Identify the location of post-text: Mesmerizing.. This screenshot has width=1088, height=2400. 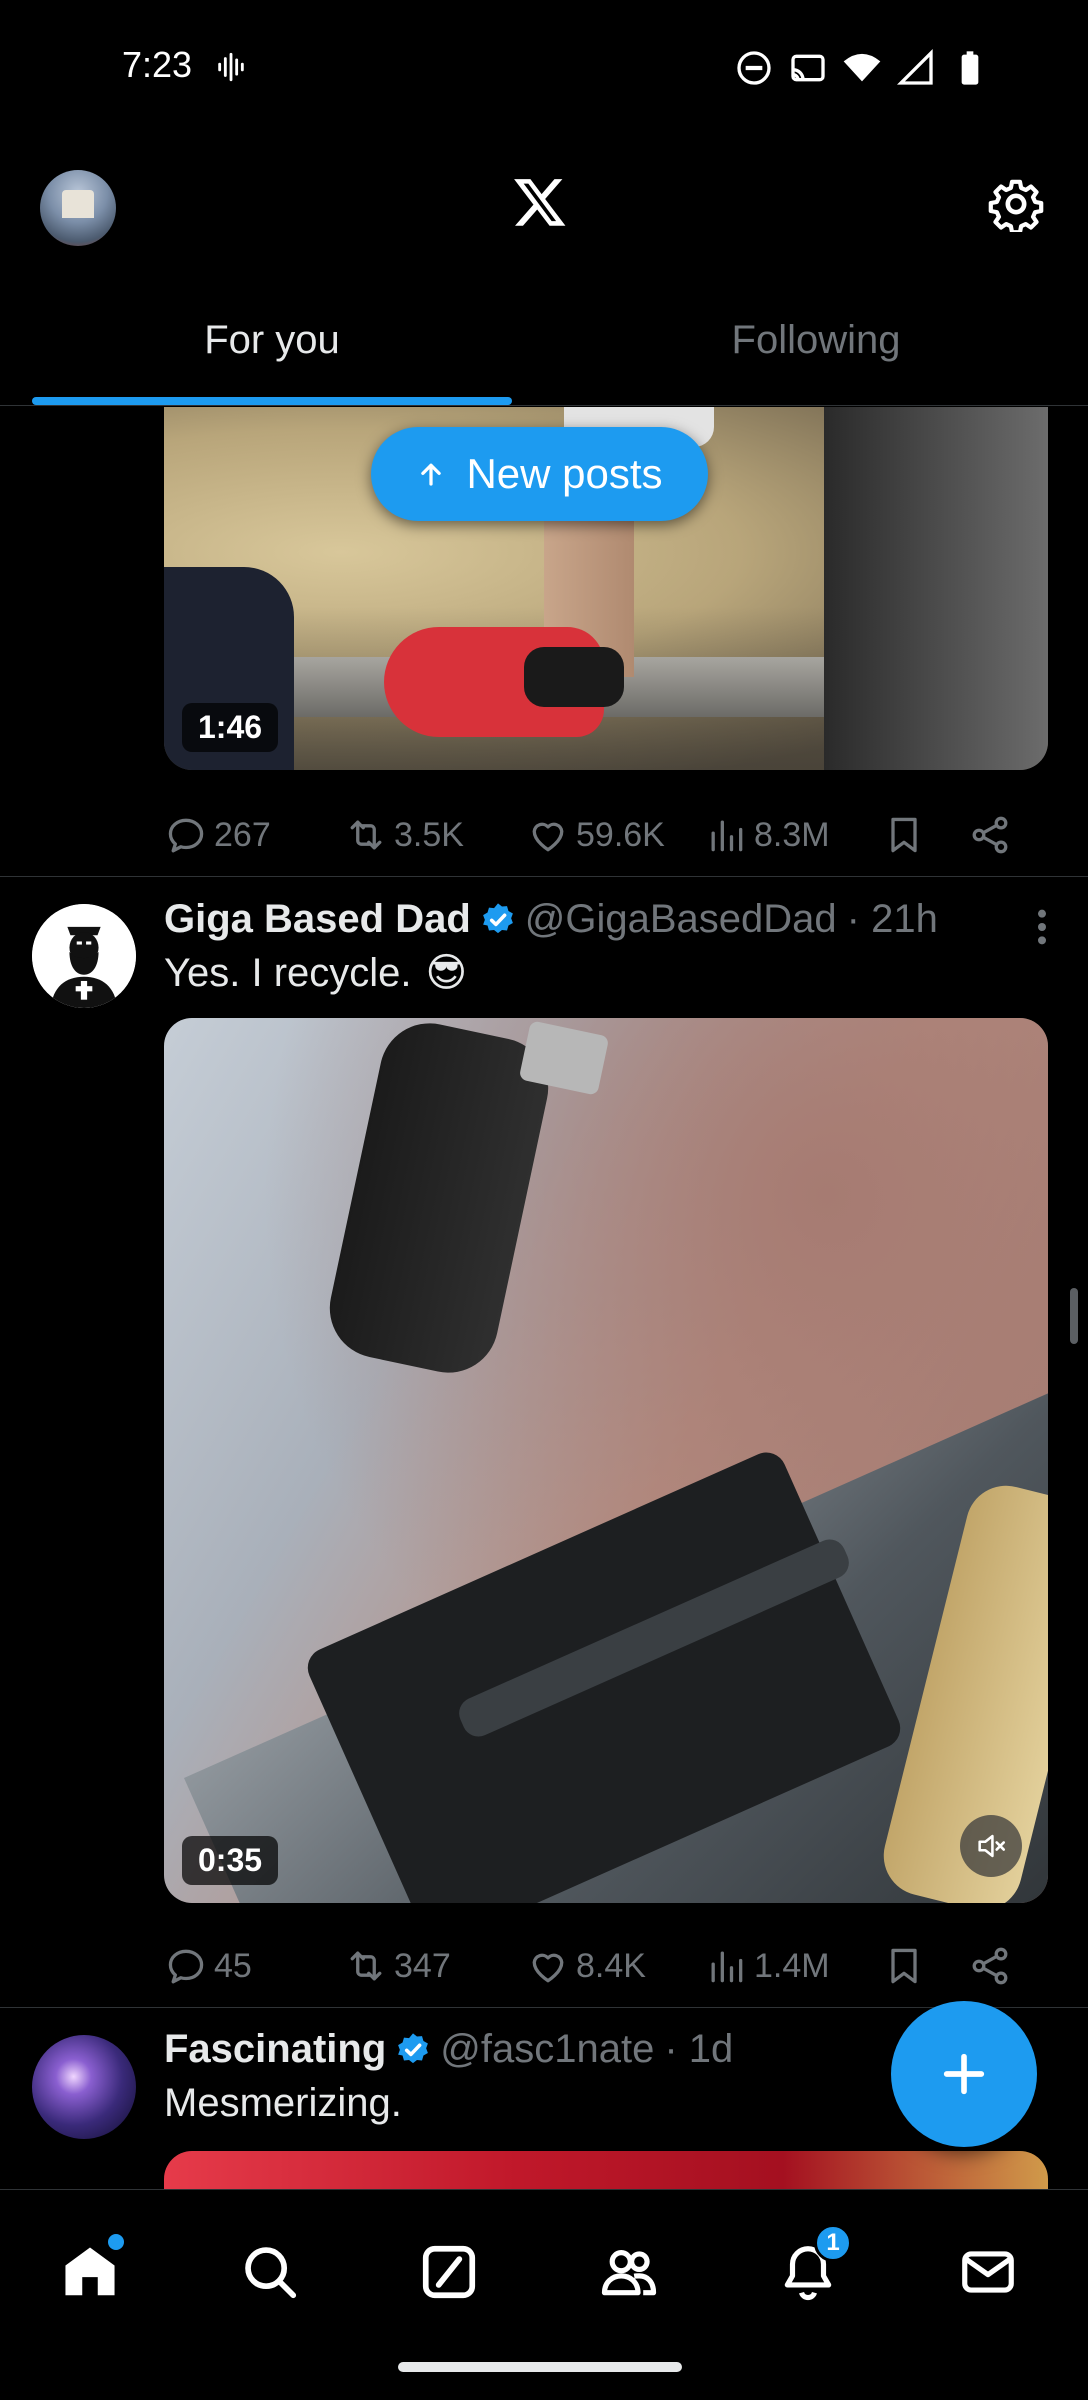
(283, 2103).